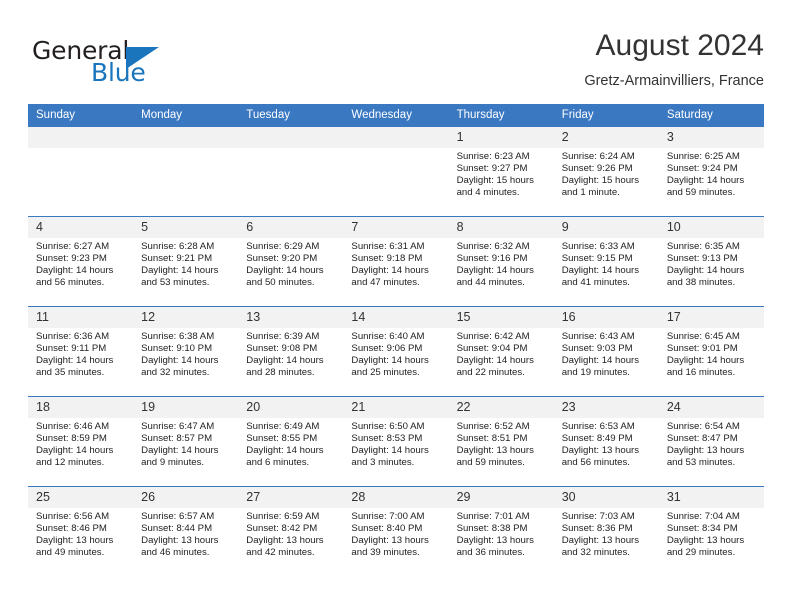  What do you see at coordinates (600, 181) in the screenshot?
I see `daylight-text-line1: Daylight: 15 hours` at bounding box center [600, 181].